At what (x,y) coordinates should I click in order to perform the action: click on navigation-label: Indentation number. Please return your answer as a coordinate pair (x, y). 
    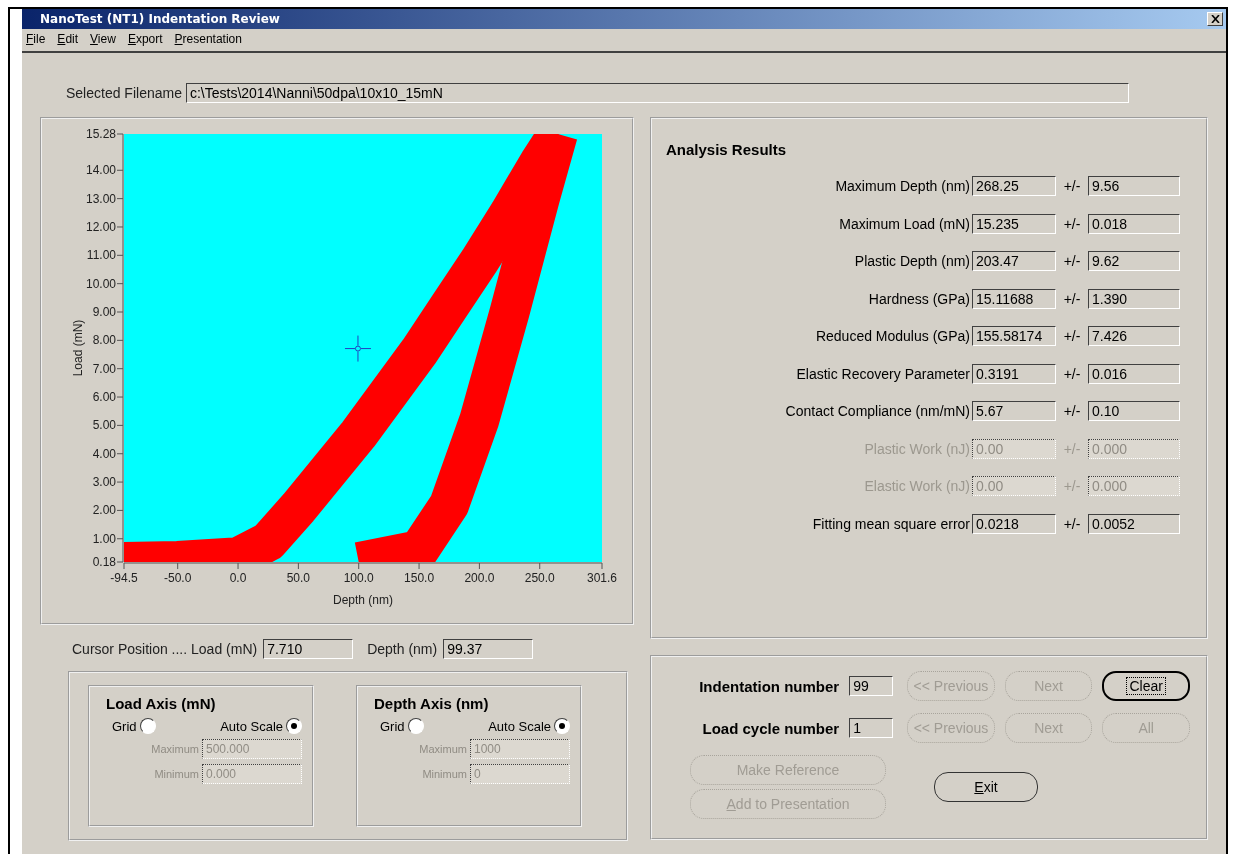
    Looking at the image, I should click on (769, 686).